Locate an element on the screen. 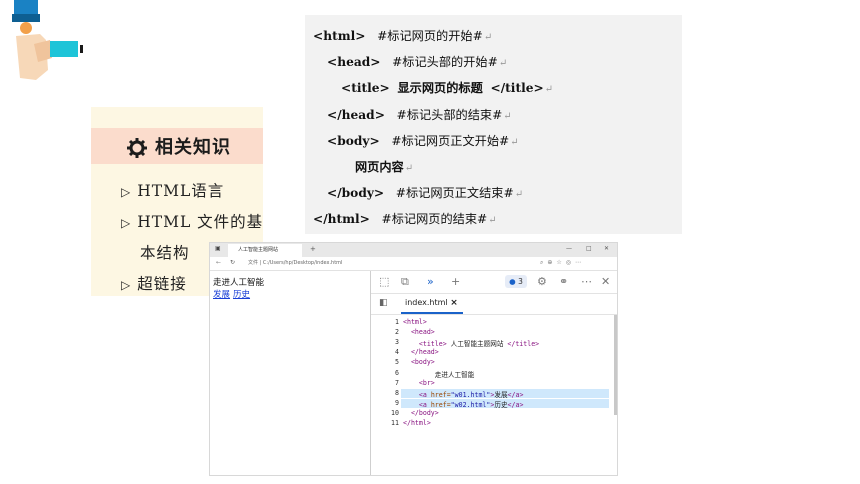 The width and height of the screenshot is (860, 484). close-file-icon: × is located at coordinates (454, 303).